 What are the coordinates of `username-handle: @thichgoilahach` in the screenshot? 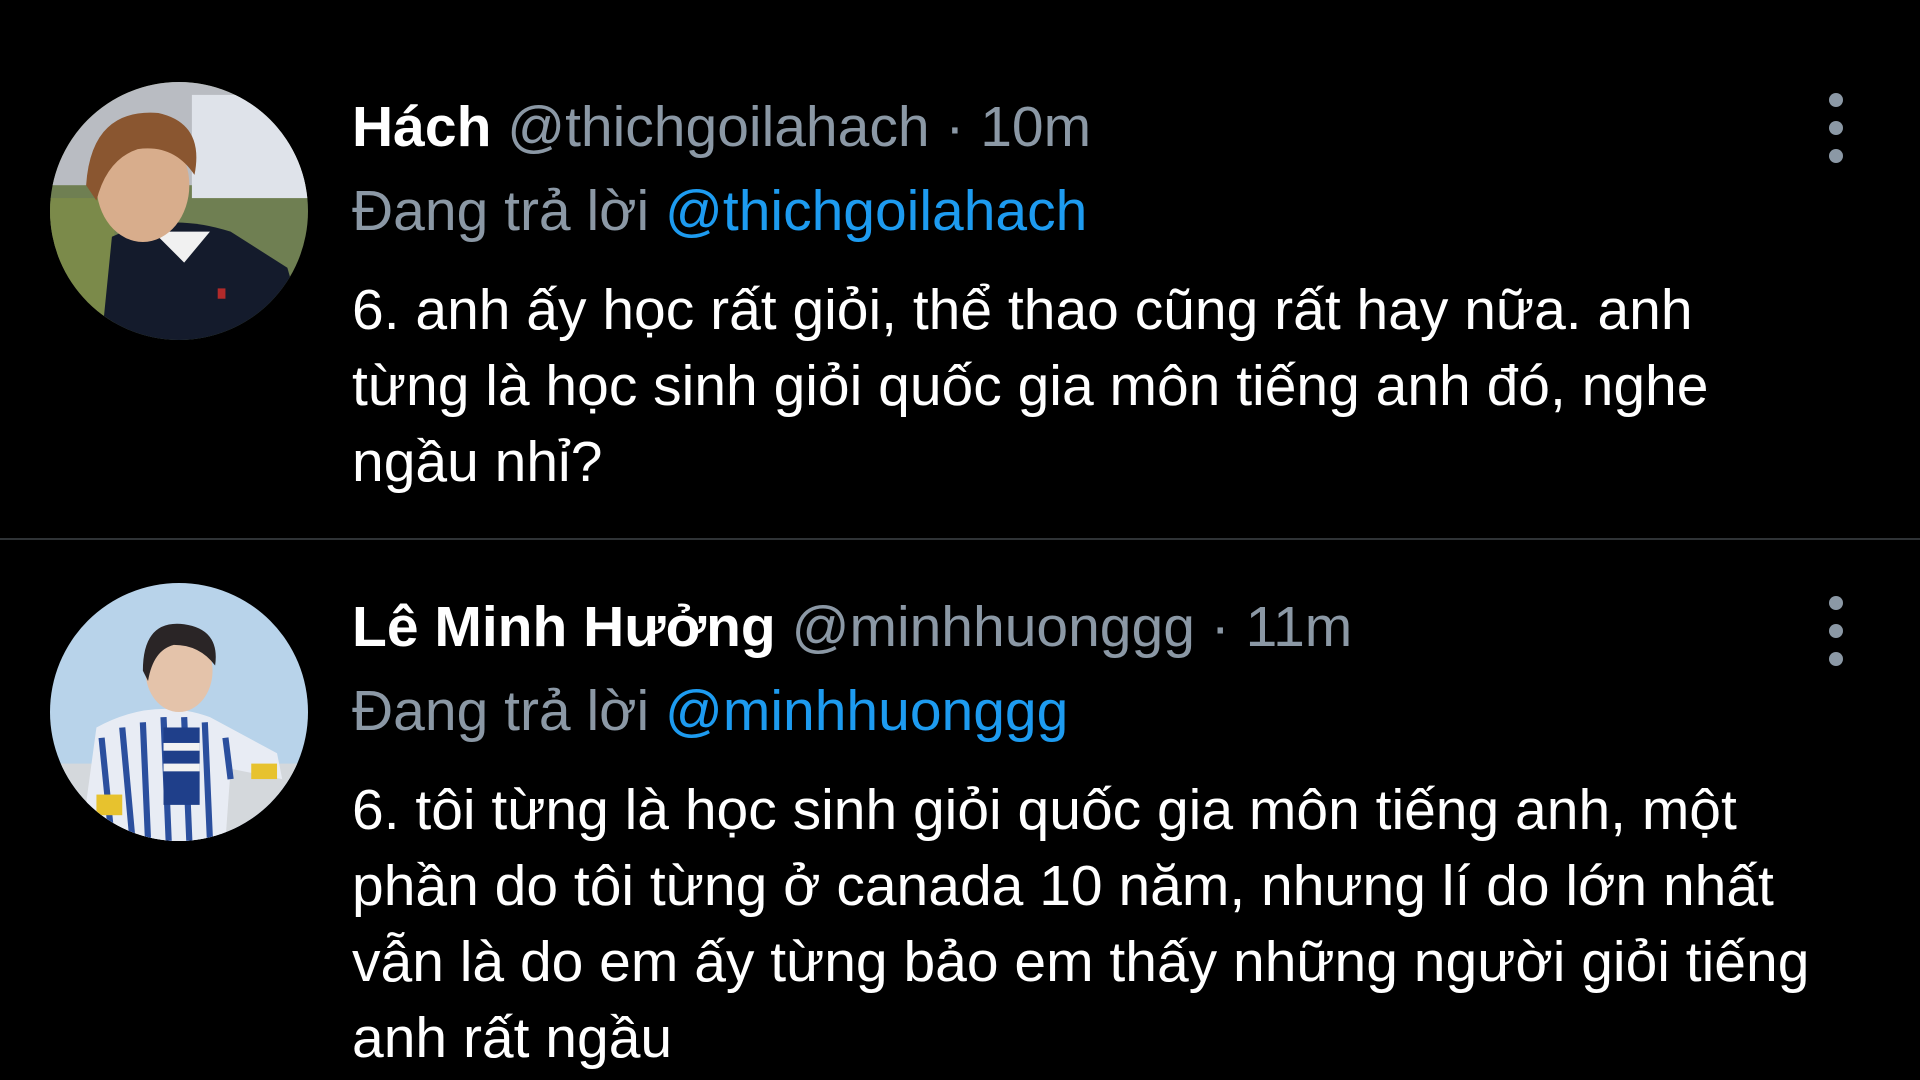 It's located at (718, 127).